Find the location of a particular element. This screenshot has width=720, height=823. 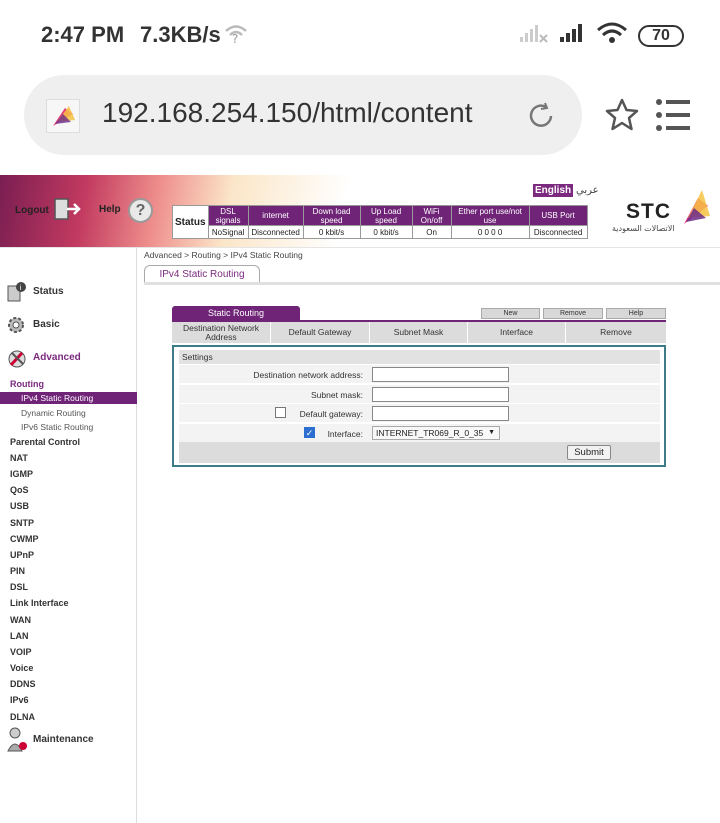

bookmark-star-icon is located at coordinates (622, 117).